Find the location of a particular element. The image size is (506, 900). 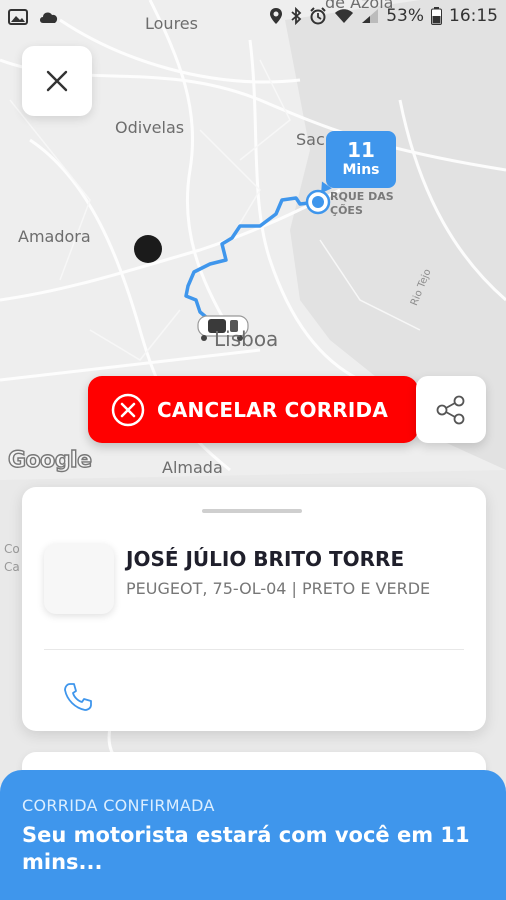

battery-percent: 53% is located at coordinates (405, 16).